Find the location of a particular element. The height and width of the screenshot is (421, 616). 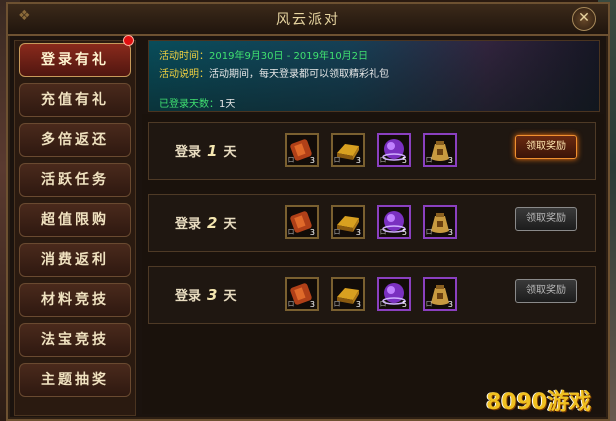

watermark-logo: 8090游戏 is located at coordinates (539, 402).